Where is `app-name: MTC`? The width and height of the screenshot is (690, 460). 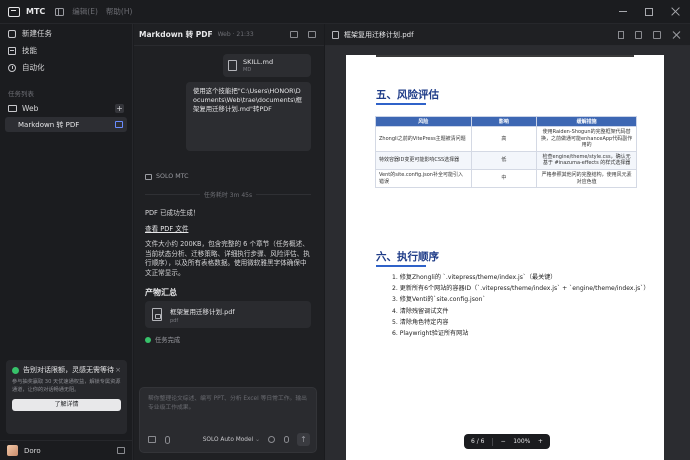 app-name: MTC is located at coordinates (36, 11).